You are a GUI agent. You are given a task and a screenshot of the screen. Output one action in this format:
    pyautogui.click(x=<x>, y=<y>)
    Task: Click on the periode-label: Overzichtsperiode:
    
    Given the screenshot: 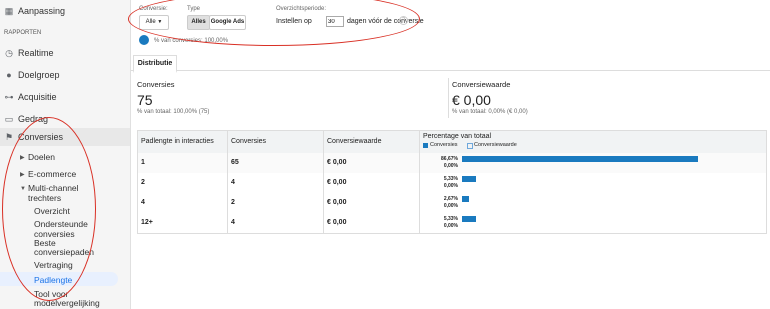 What is the action you would take?
    pyautogui.click(x=301, y=9)
    